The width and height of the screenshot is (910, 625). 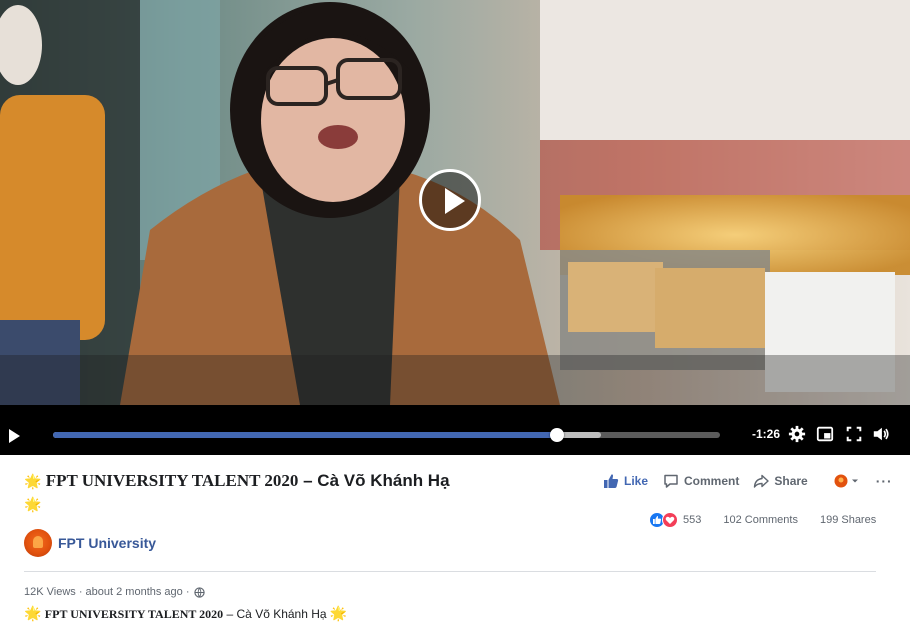 I want to click on video-controls-bar: -1:26, so click(x=455, y=430).